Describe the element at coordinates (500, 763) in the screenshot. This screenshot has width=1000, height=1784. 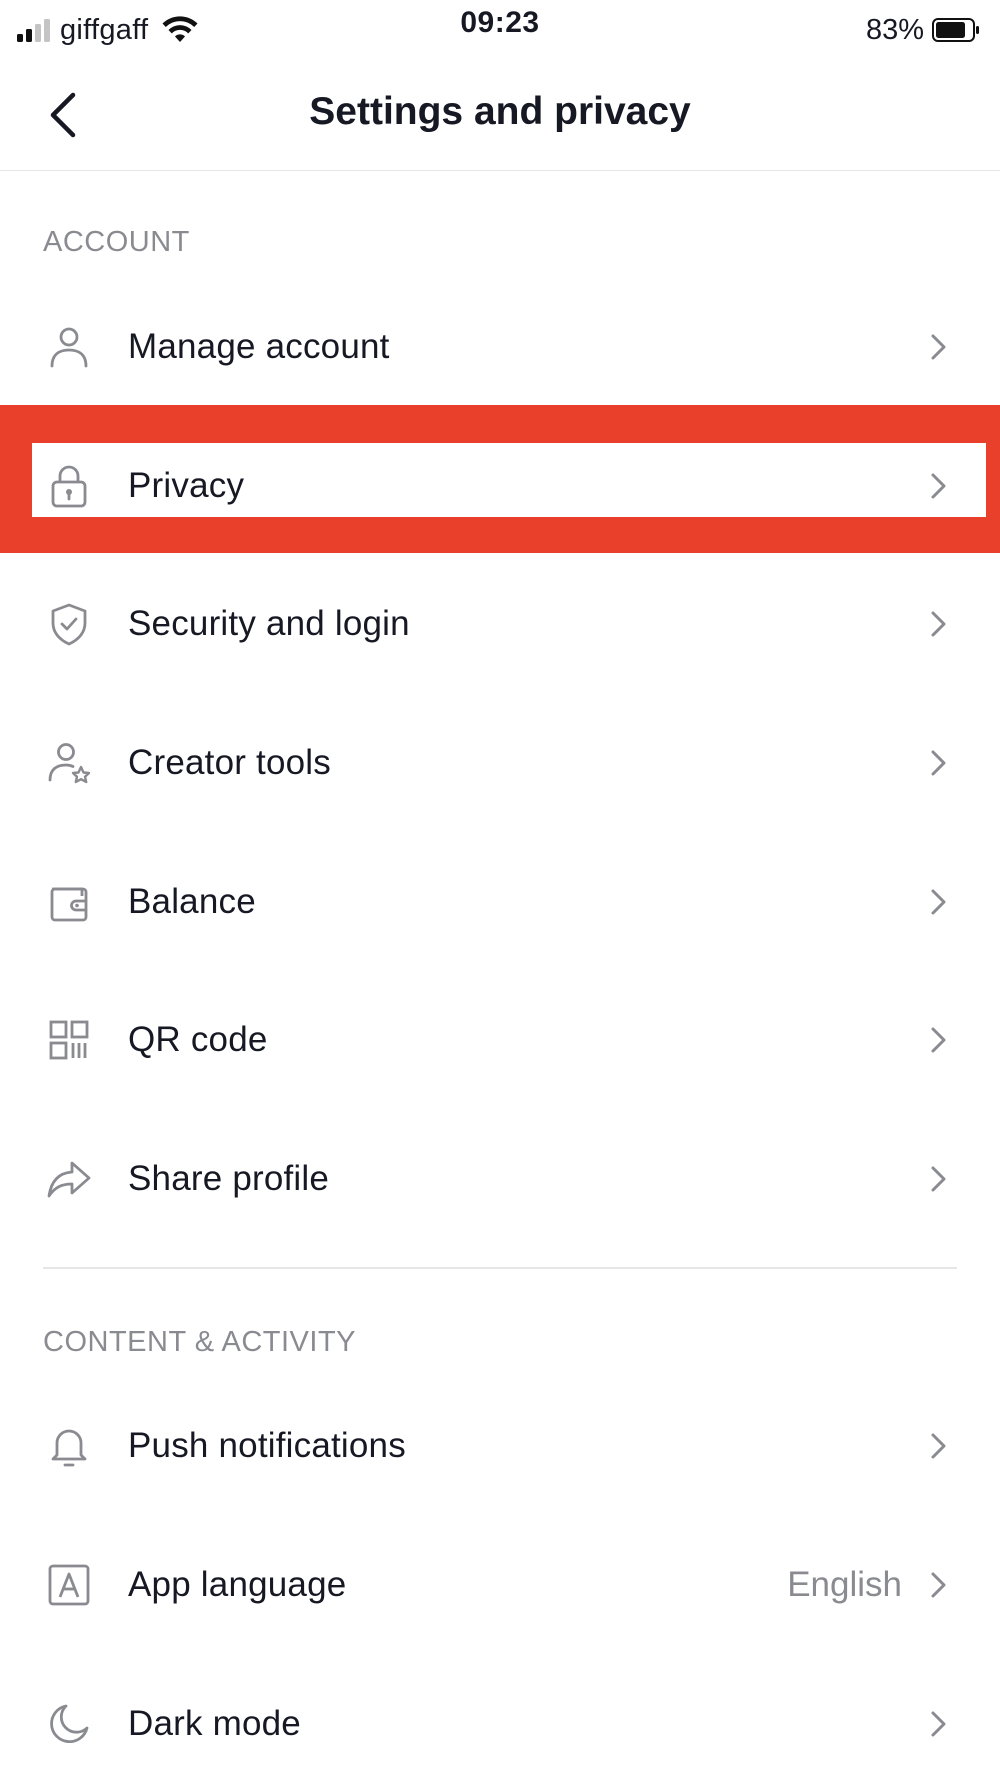
I see `settings-item-creator-tools: Creator tools` at that location.